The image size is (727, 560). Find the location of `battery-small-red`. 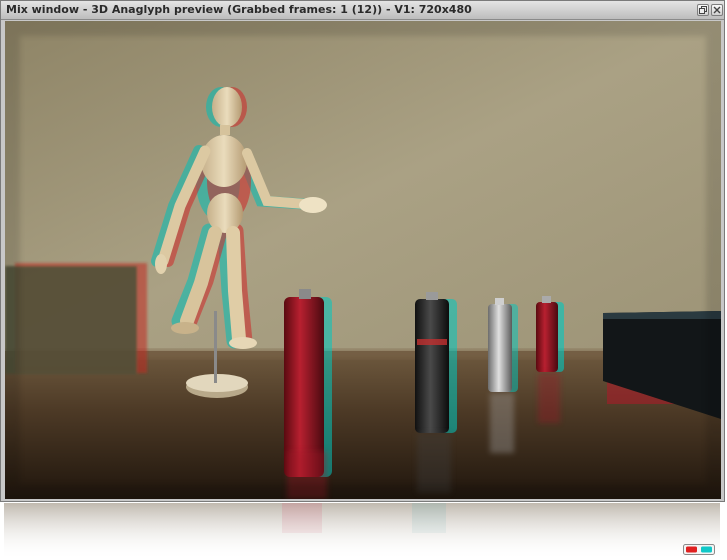

battery-small-red is located at coordinates (550, 334).